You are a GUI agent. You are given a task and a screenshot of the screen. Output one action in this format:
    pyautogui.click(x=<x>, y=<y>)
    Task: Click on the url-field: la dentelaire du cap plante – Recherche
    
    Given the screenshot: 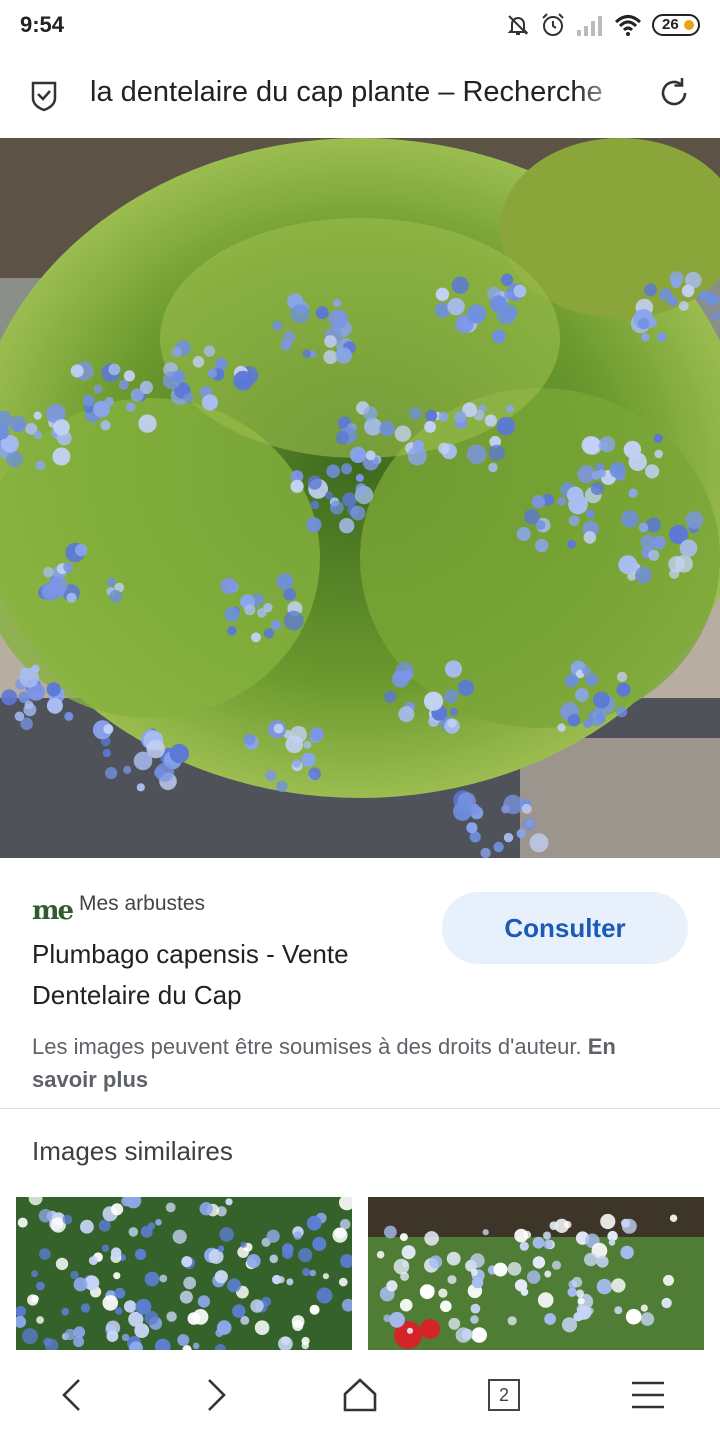 What is the action you would take?
    pyautogui.click(x=360, y=92)
    